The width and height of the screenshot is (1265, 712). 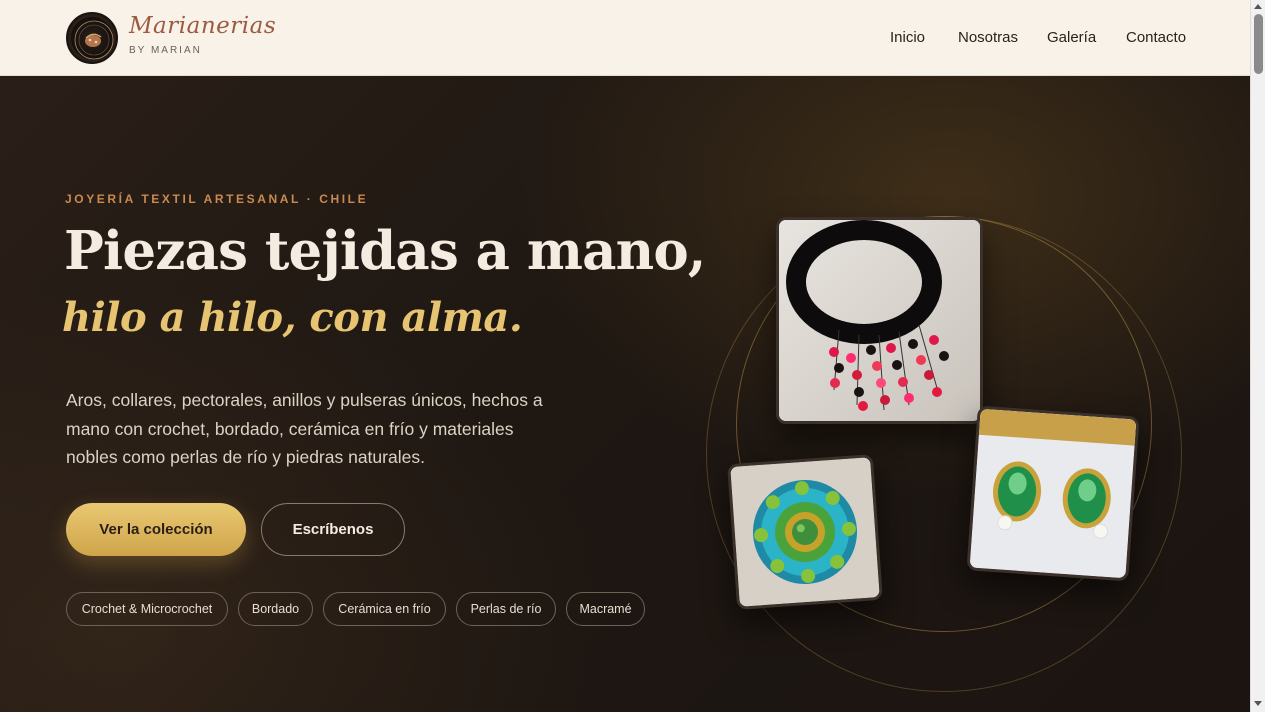 What do you see at coordinates (506, 609) in the screenshot?
I see `chip-perlas: Perlas de río` at bounding box center [506, 609].